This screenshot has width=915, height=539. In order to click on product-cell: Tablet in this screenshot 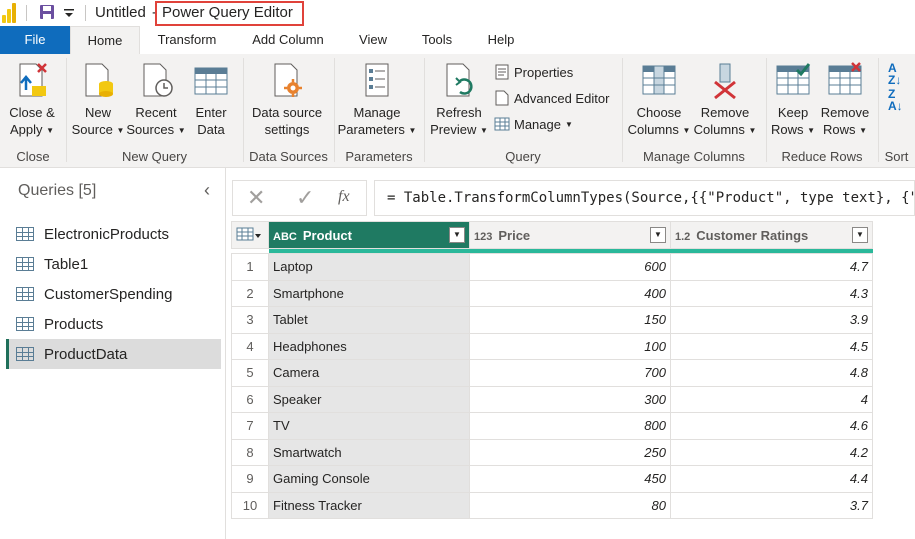, I will do `click(369, 320)`.